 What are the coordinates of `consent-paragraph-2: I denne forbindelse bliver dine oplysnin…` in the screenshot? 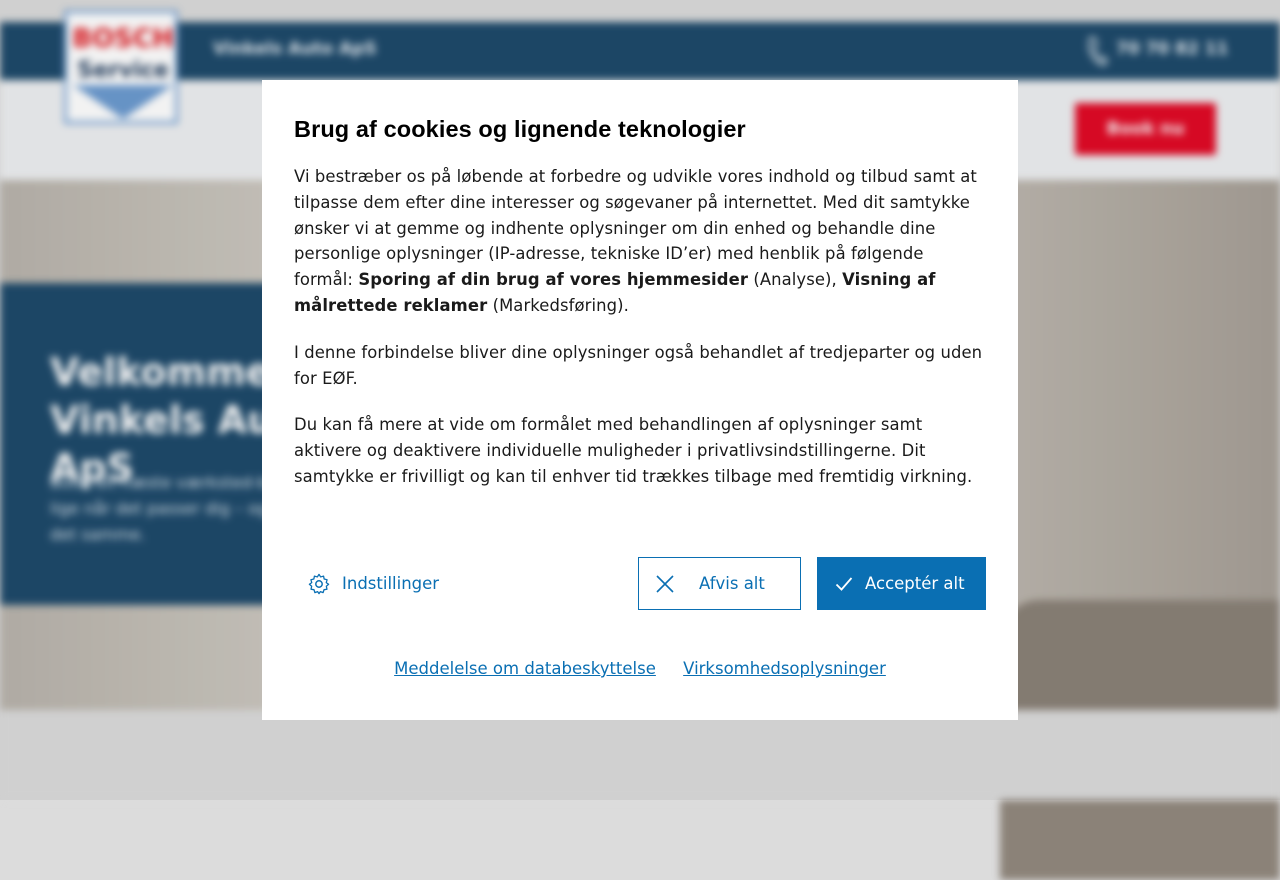 It's located at (638, 365).